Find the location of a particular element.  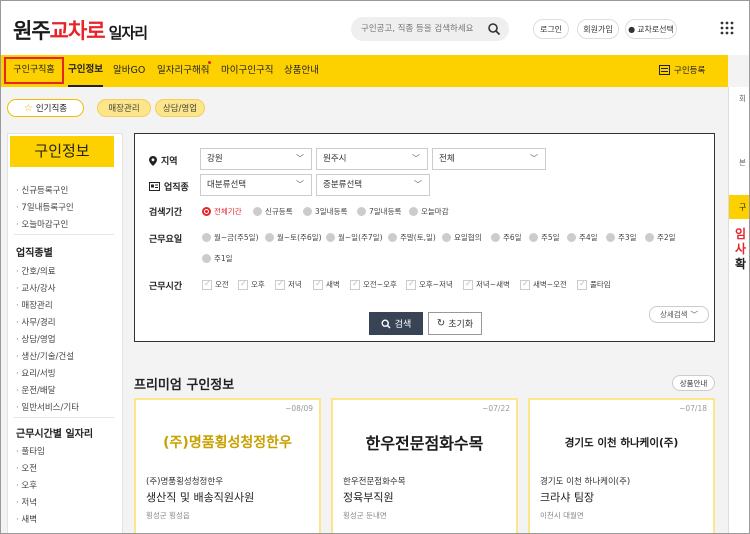

sidebar-item: 오늘마감구인 is located at coordinates (42, 224).